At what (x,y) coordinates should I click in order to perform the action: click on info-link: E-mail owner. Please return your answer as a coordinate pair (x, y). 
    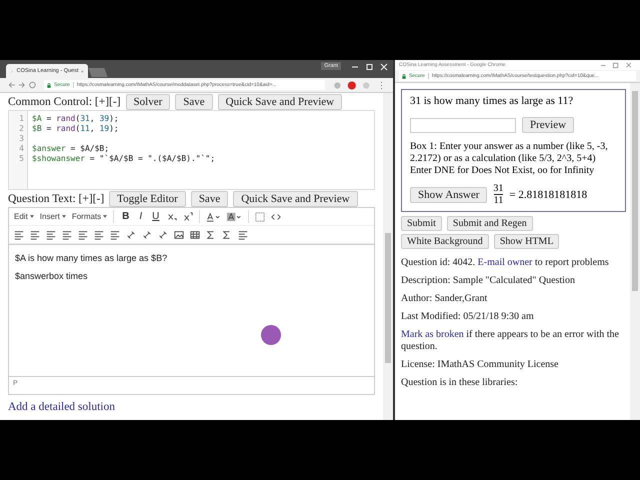
    Looking at the image, I should click on (505, 262).